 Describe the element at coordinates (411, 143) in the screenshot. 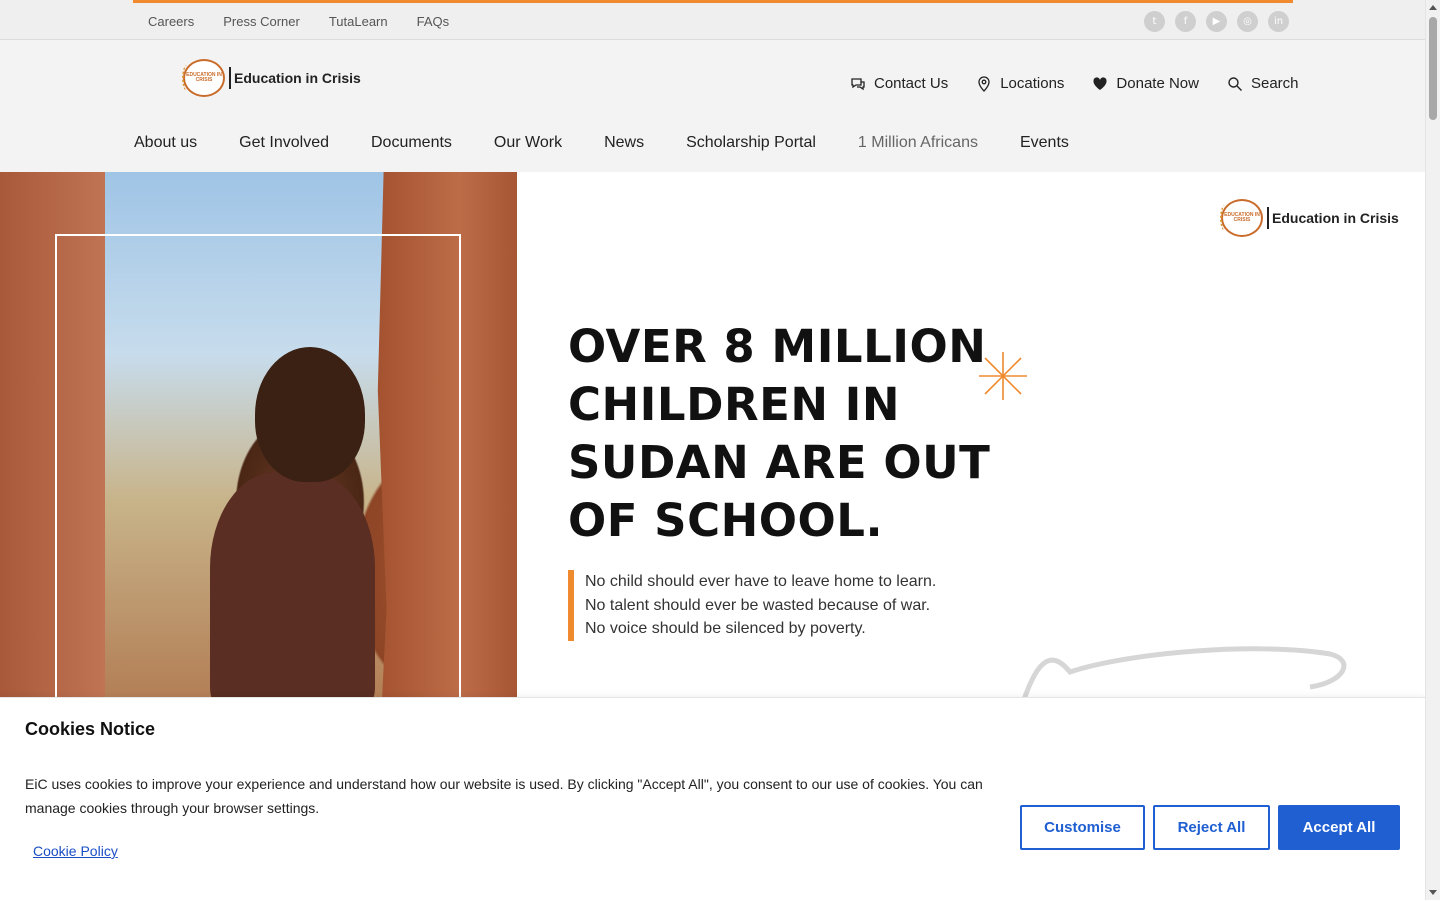

I see `nav-documents: Documents` at that location.